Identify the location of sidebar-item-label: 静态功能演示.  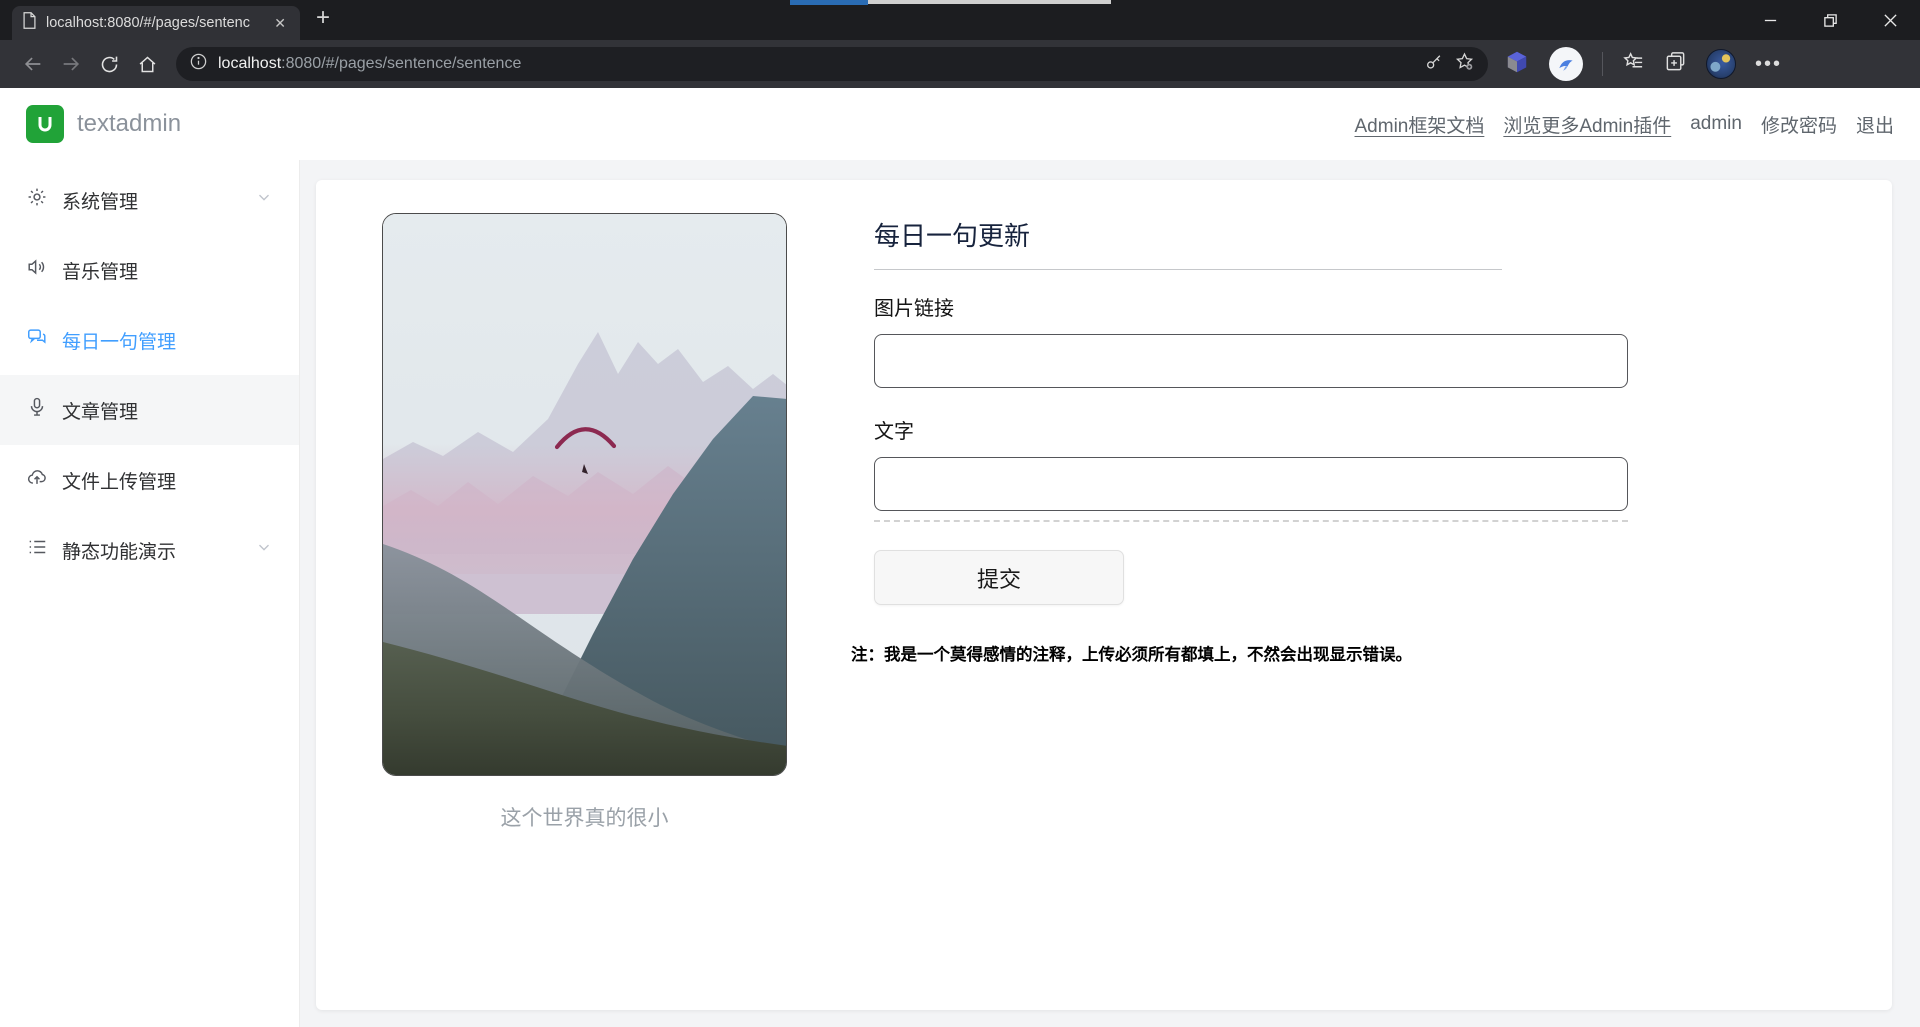
(119, 552).